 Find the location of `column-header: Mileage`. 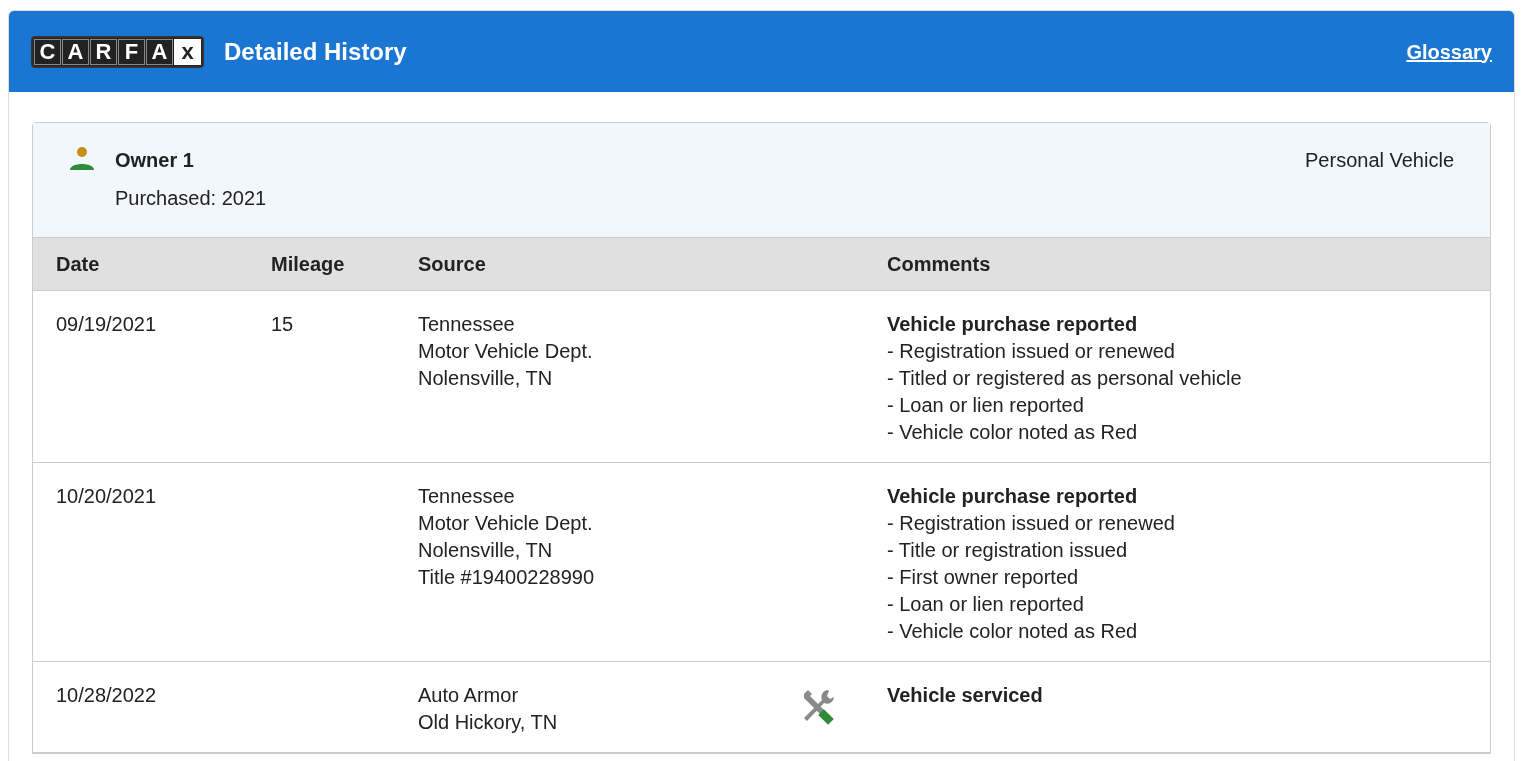

column-header: Mileage is located at coordinates (308, 264).